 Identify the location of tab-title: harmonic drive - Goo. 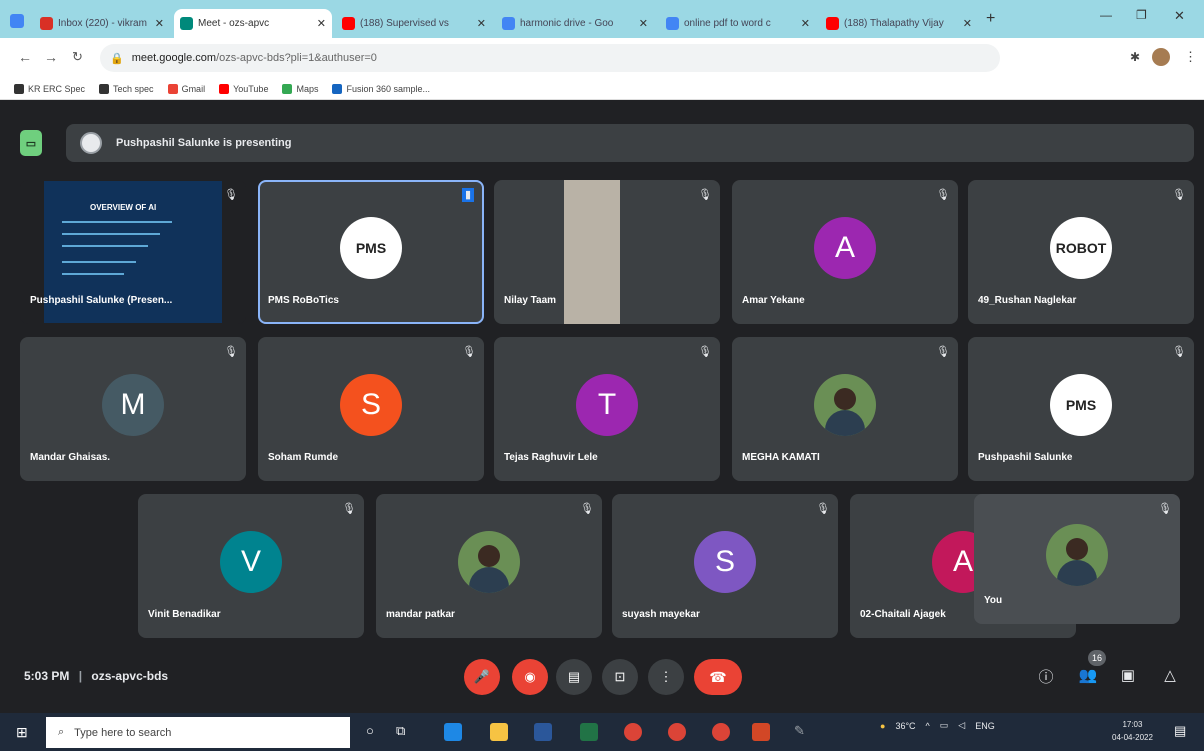
(567, 23).